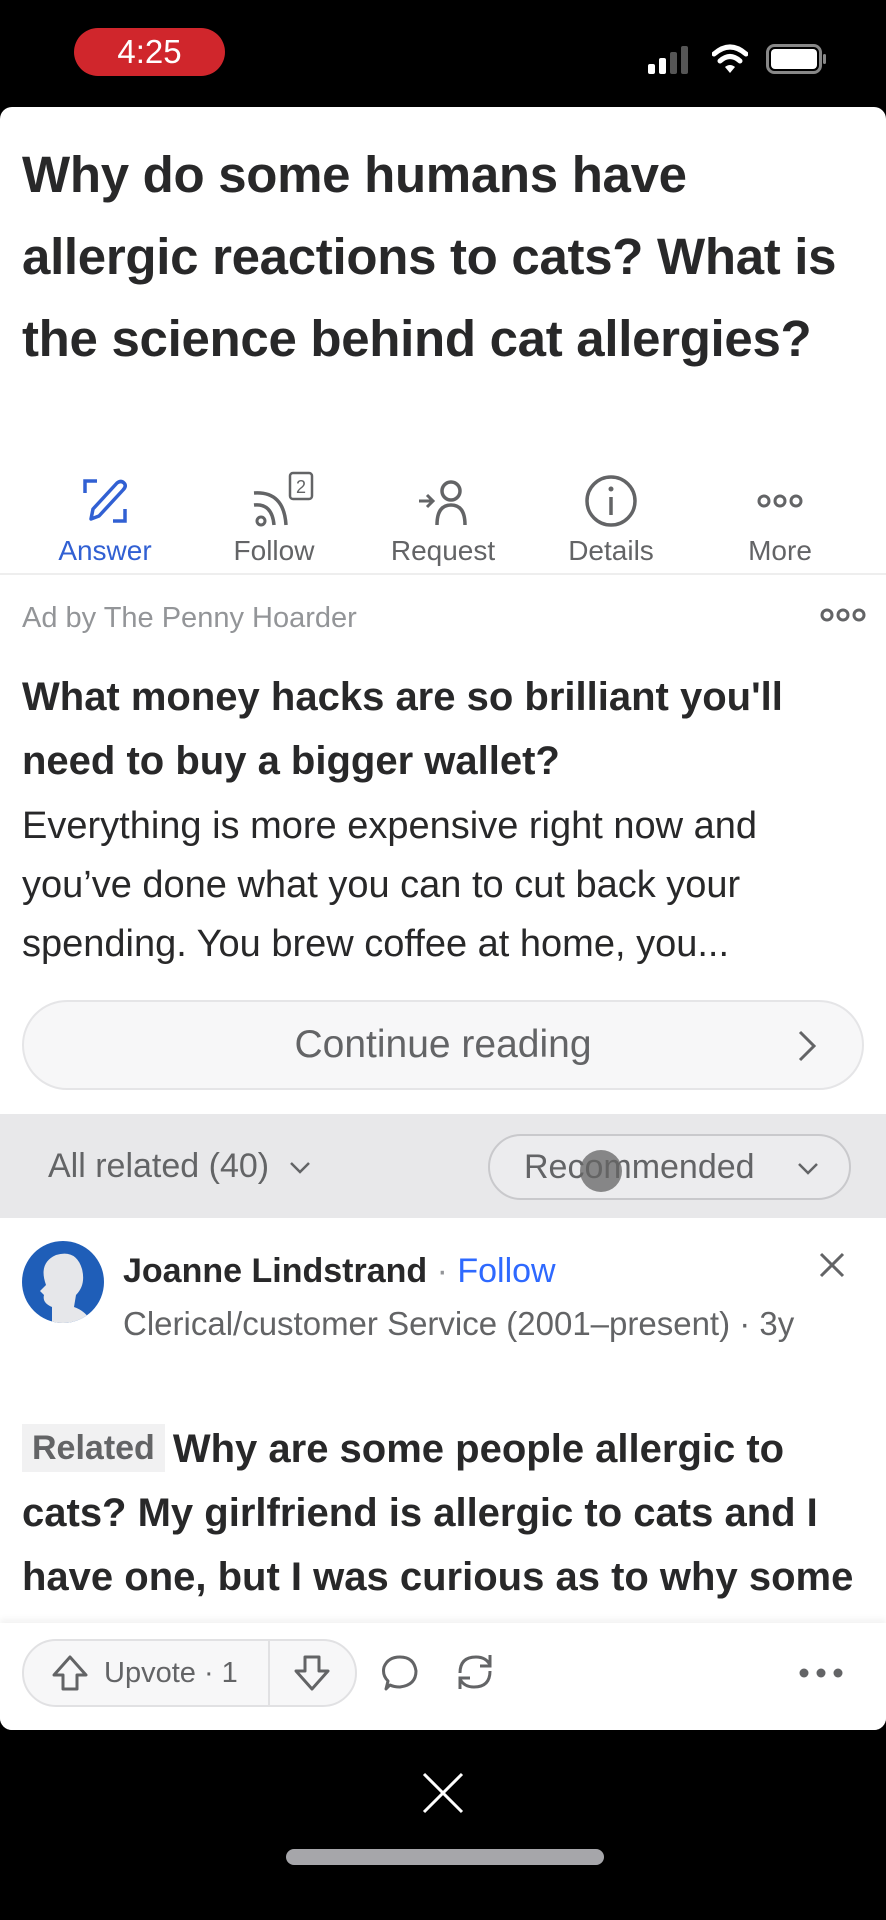  I want to click on follow-count-badge: 2, so click(301, 487).